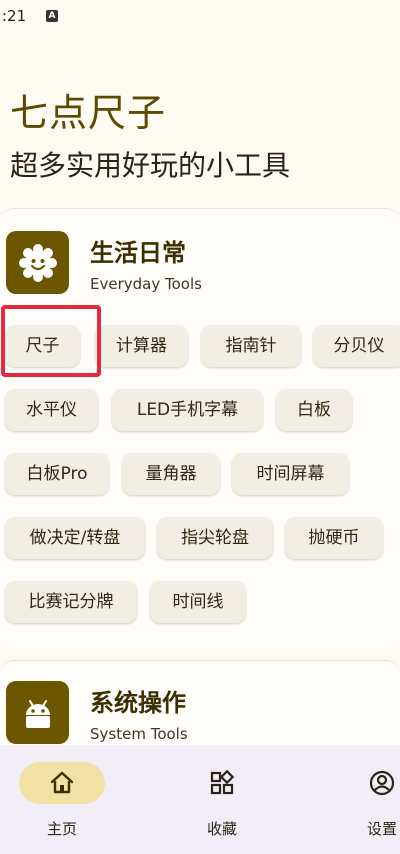  What do you see at coordinates (75, 538) in the screenshot?
I see `tool-decision-wheel-chip: 做决定/转盘` at bounding box center [75, 538].